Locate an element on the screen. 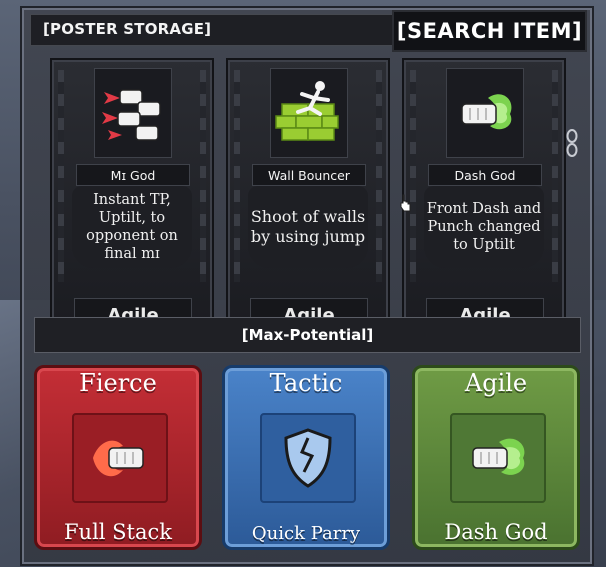 The width and height of the screenshot is (606, 567). slot-fierce: Fierce Full Stack is located at coordinates (118, 457).